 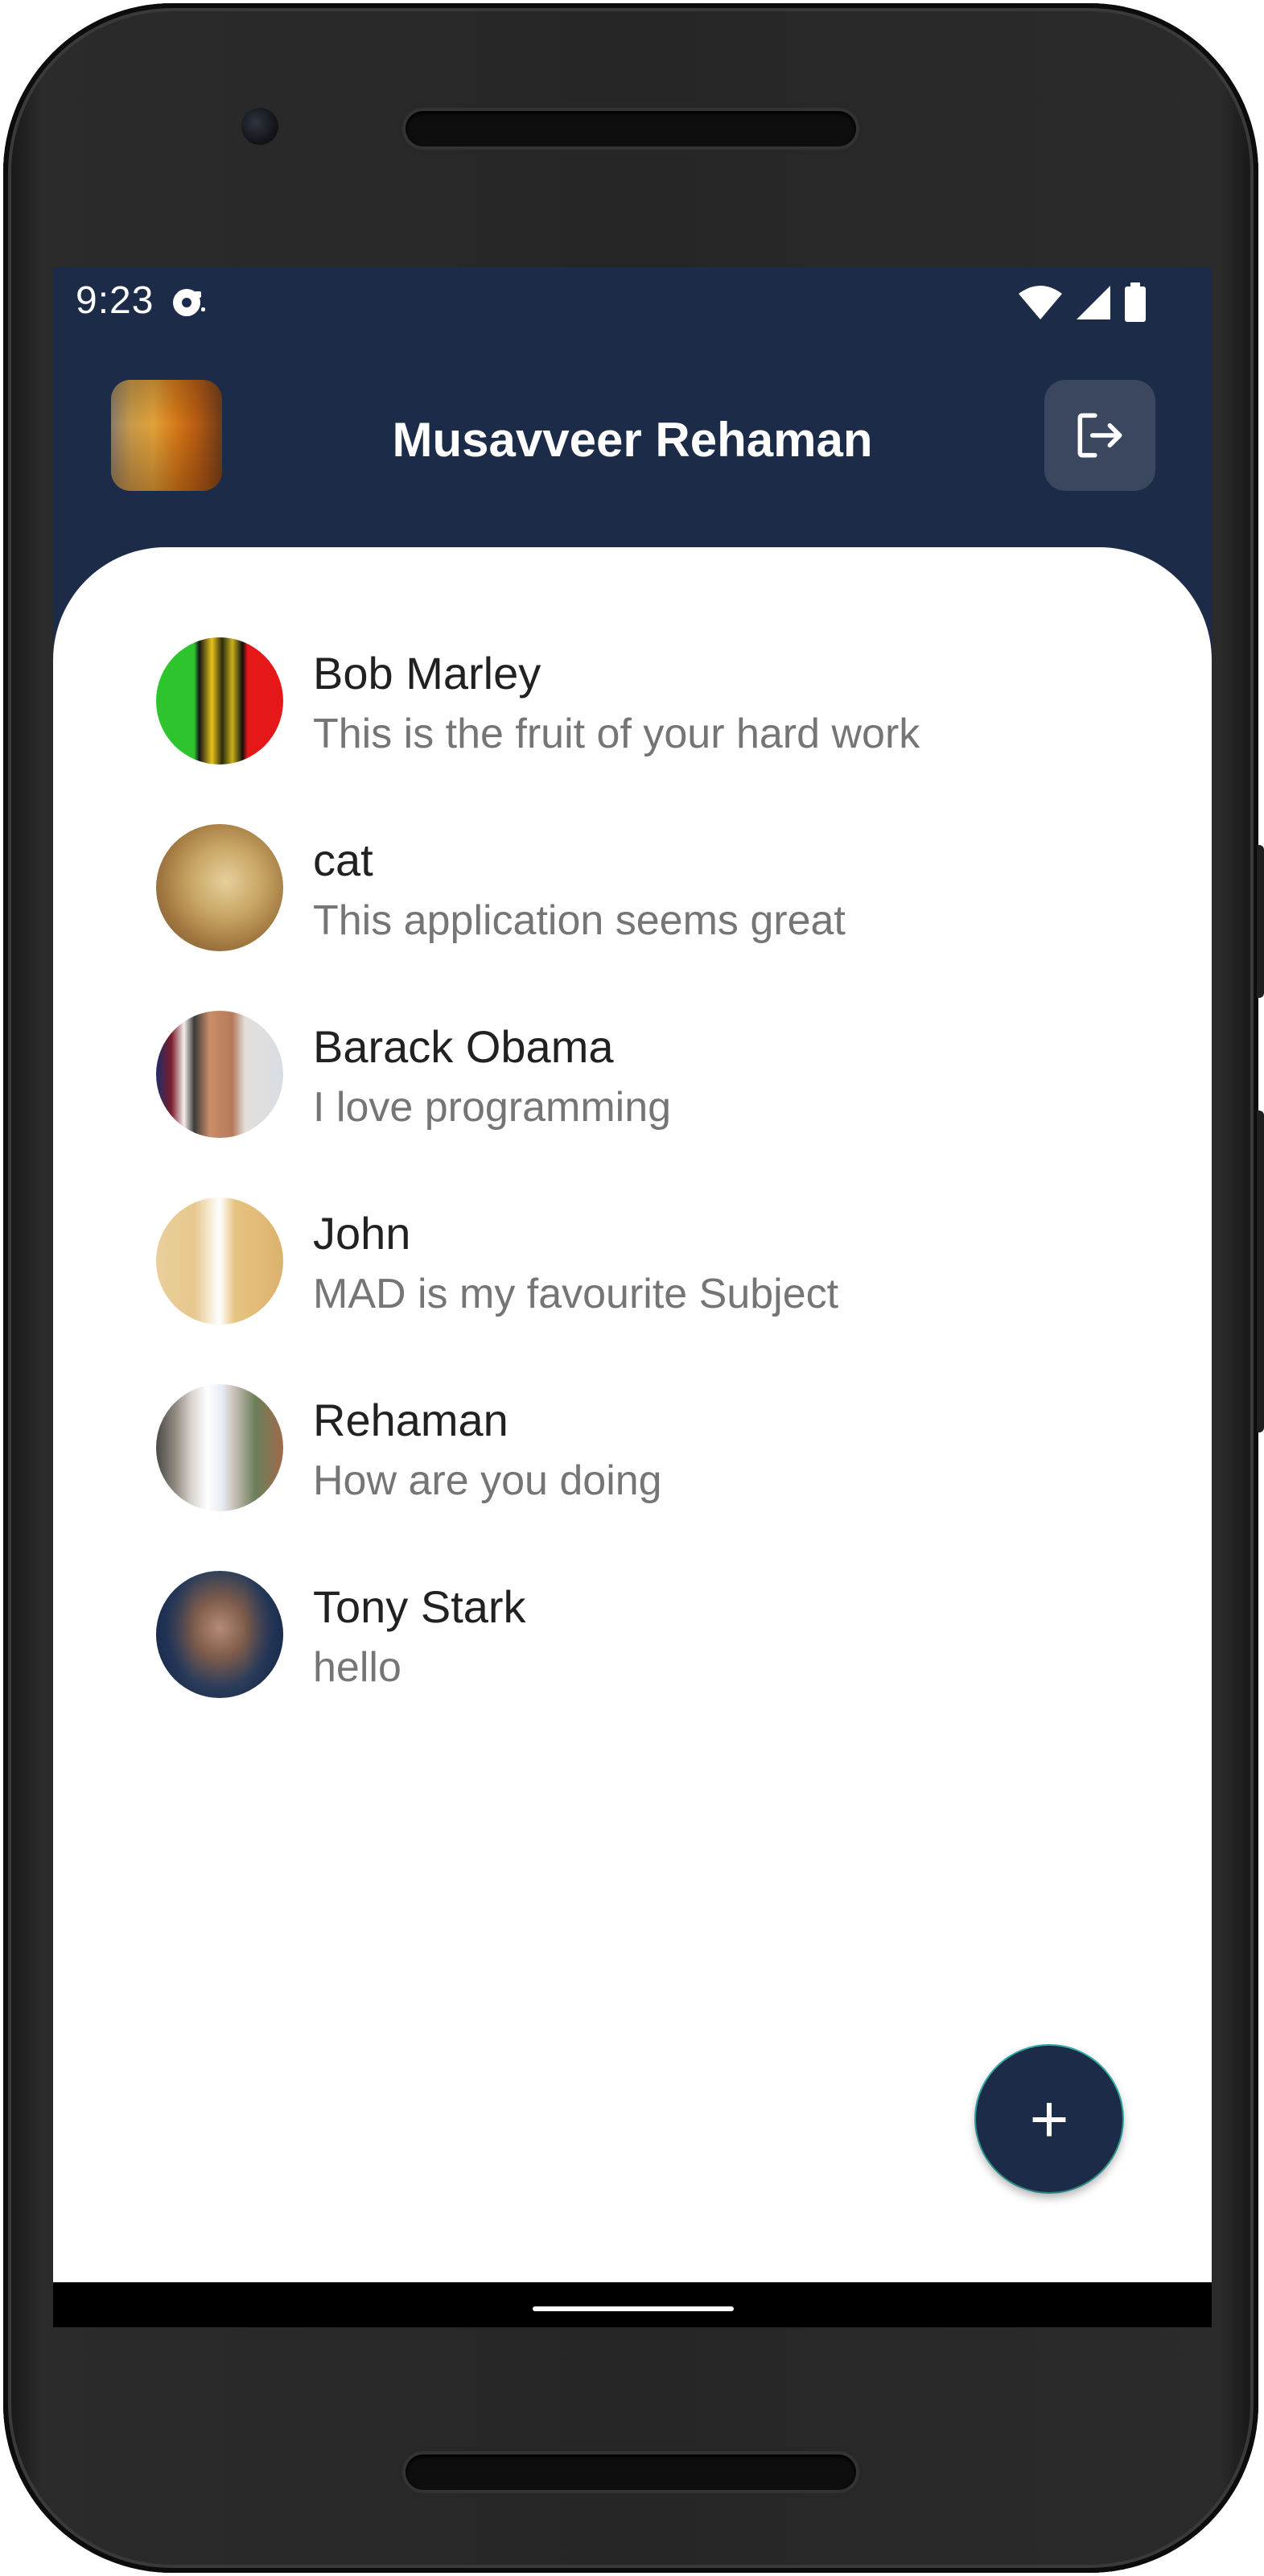 I want to click on chat-item-john: John MAD is my favourite Subject, so click(x=633, y=1290).